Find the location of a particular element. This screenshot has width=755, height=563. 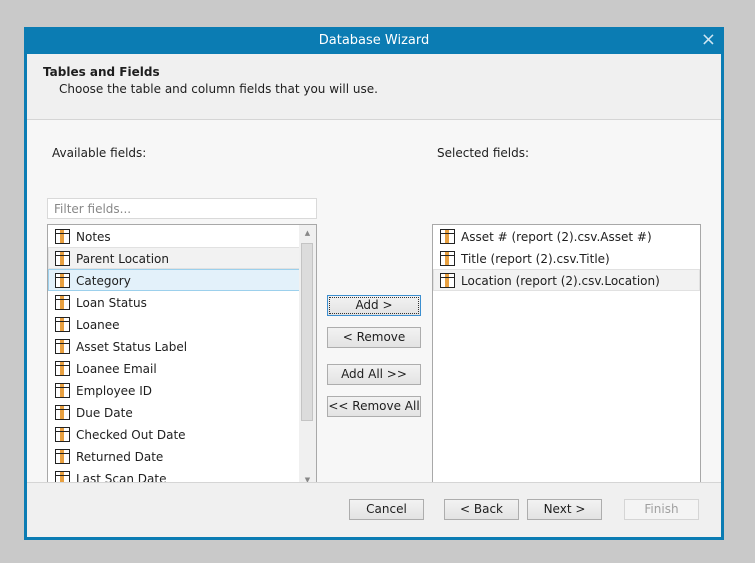

list-item: Asset Status Label is located at coordinates (182, 346).